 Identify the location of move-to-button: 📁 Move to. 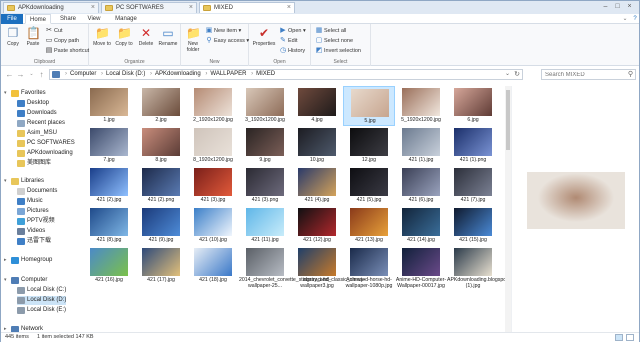
(102, 41).